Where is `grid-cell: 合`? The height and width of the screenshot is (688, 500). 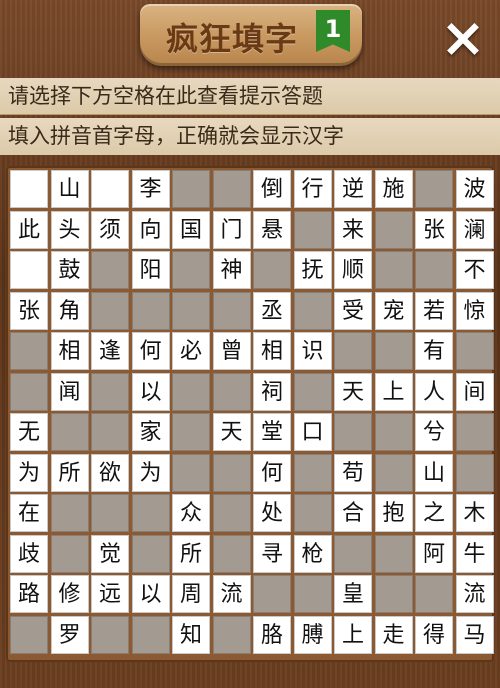
grid-cell: 合 is located at coordinates (353, 513).